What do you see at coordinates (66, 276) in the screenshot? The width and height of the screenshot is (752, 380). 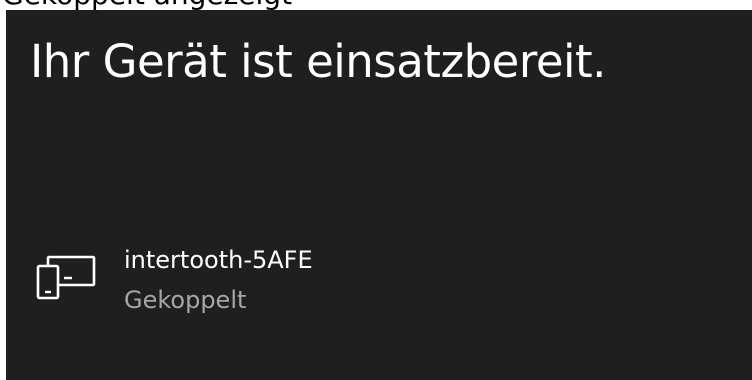 I see `devices-icon` at bounding box center [66, 276].